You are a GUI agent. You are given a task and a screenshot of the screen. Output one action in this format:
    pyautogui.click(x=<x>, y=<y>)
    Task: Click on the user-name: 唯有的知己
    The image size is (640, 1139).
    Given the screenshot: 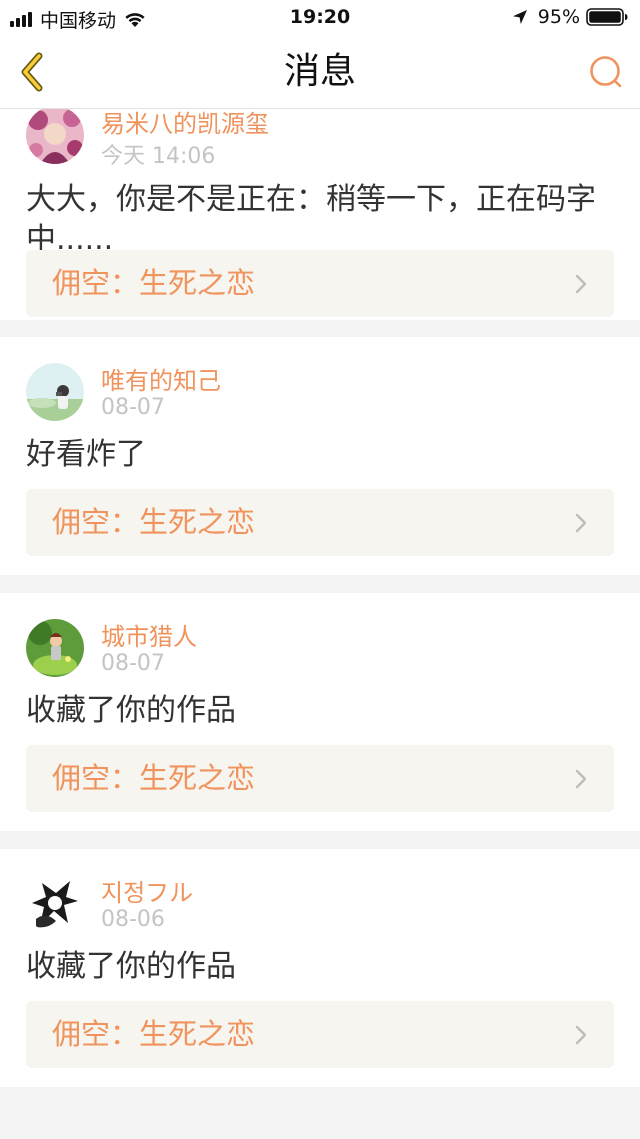 What is the action you would take?
    pyautogui.click(x=161, y=378)
    